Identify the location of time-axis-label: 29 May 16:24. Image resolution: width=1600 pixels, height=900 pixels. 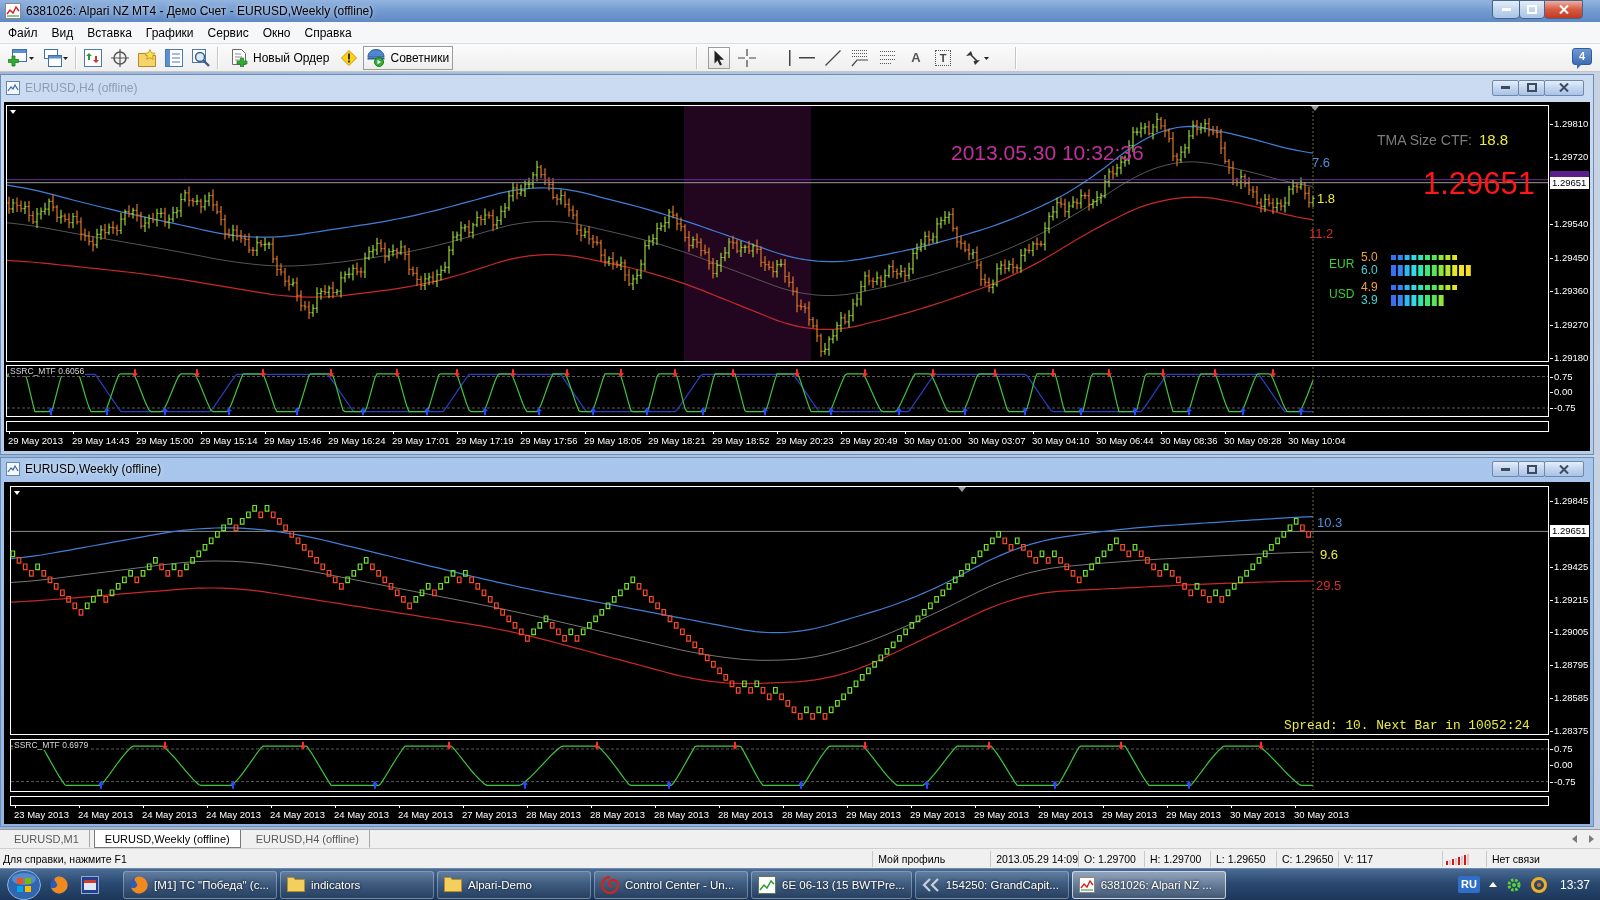
(357, 441).